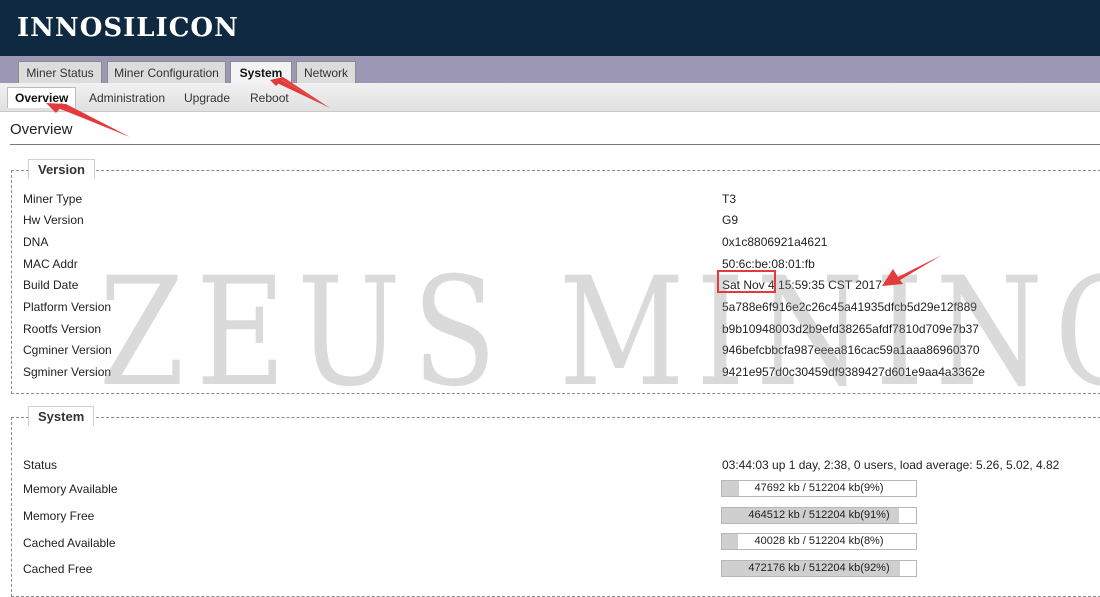 This screenshot has height=597, width=1100. I want to click on cgminer-version-label: Cgminer Version, so click(67, 350).